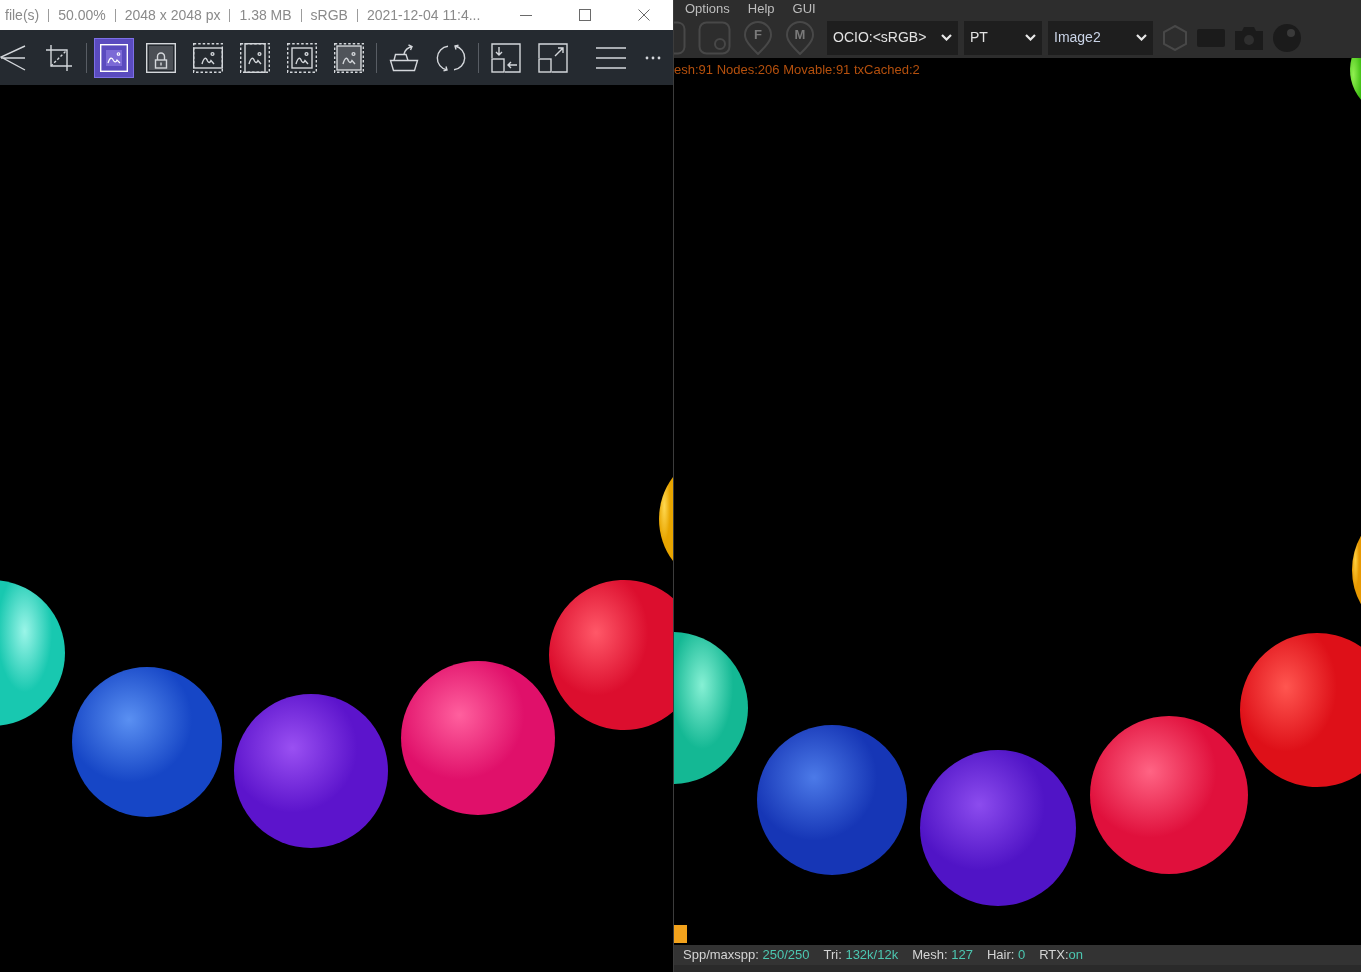 The image size is (1361, 972). I want to click on menu-item: Options, so click(707, 8).